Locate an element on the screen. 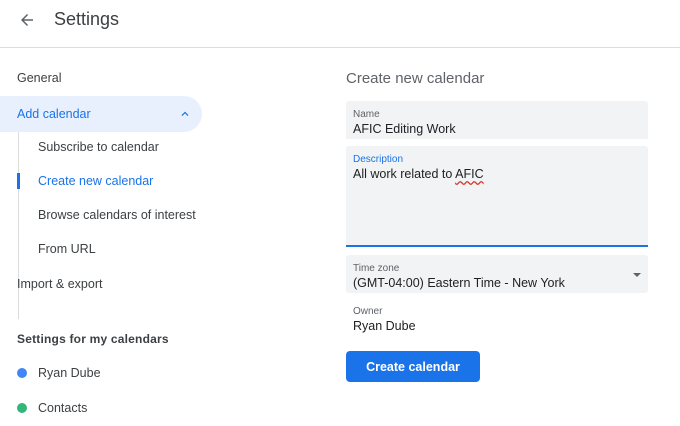 This screenshot has height=426, width=680. description-text: All work related to is located at coordinates (404, 174).